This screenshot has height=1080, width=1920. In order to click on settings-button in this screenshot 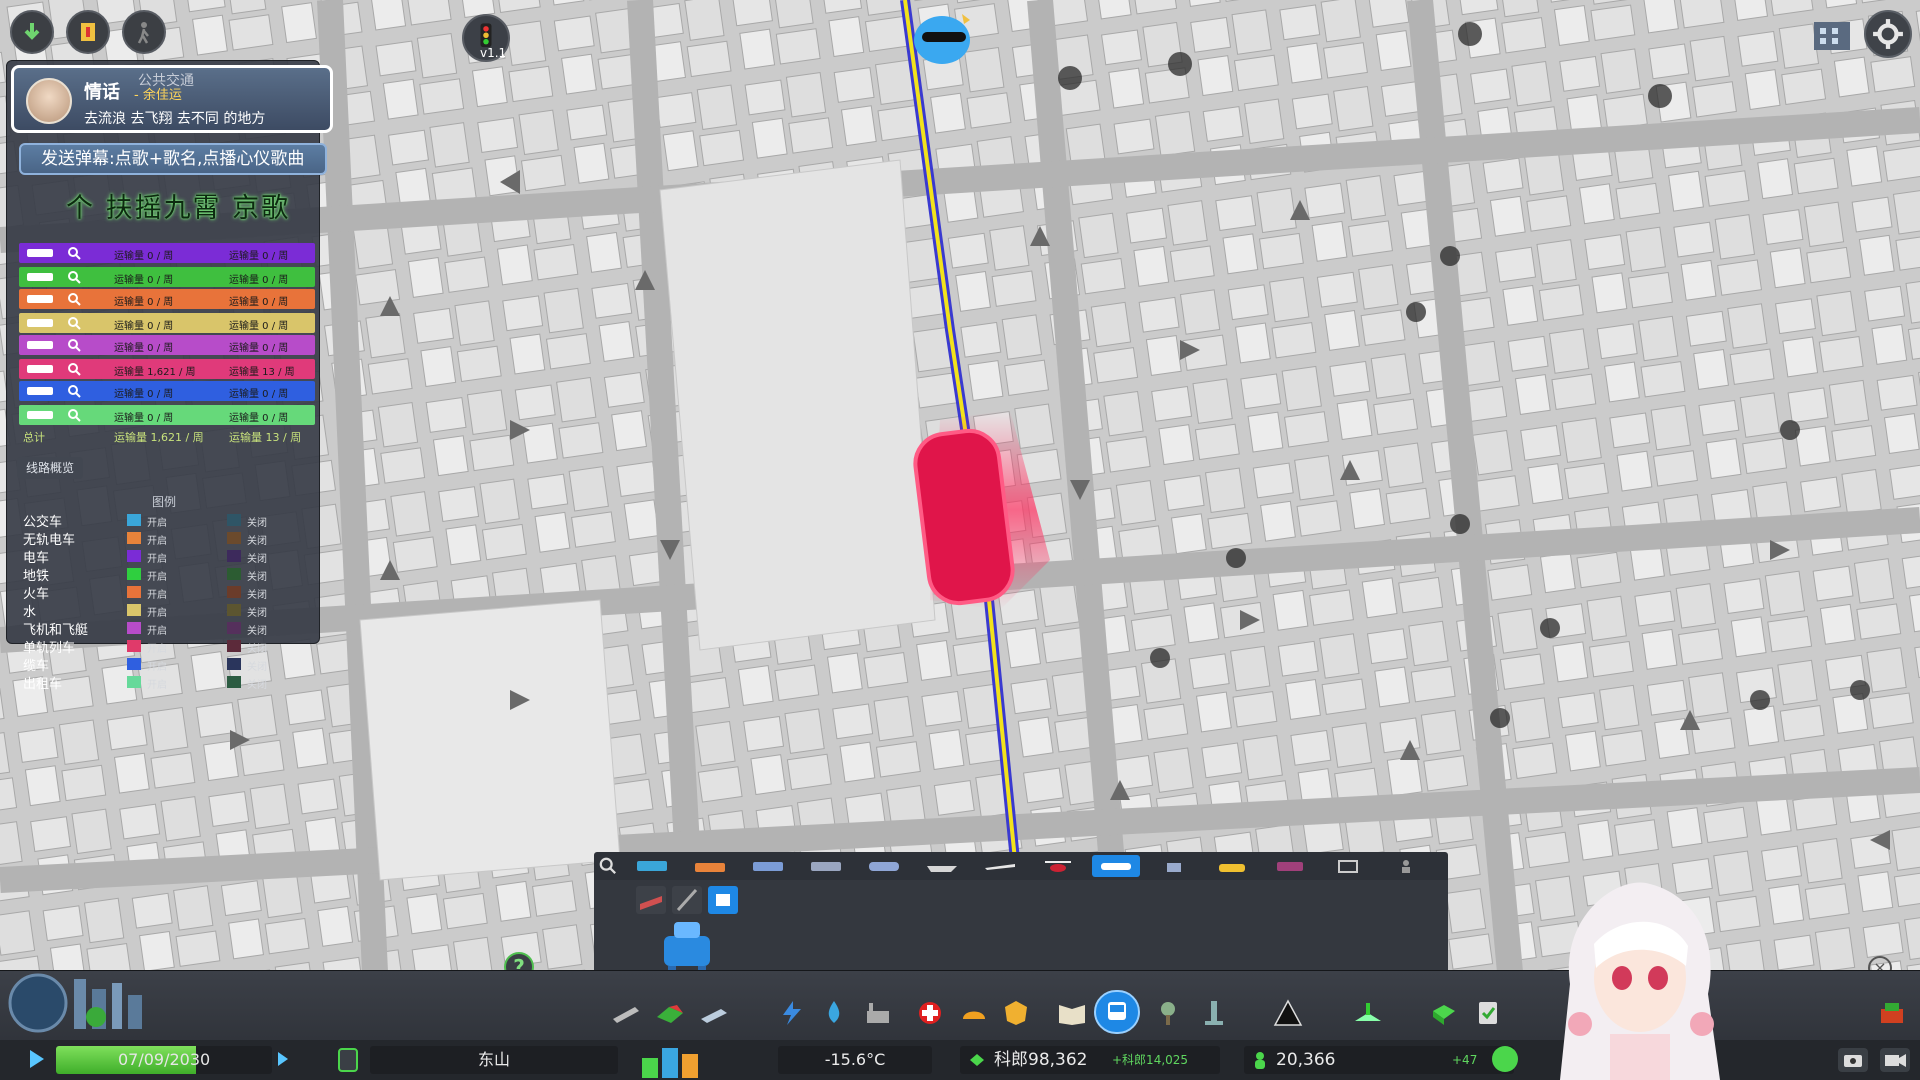, I will do `click(1888, 34)`.